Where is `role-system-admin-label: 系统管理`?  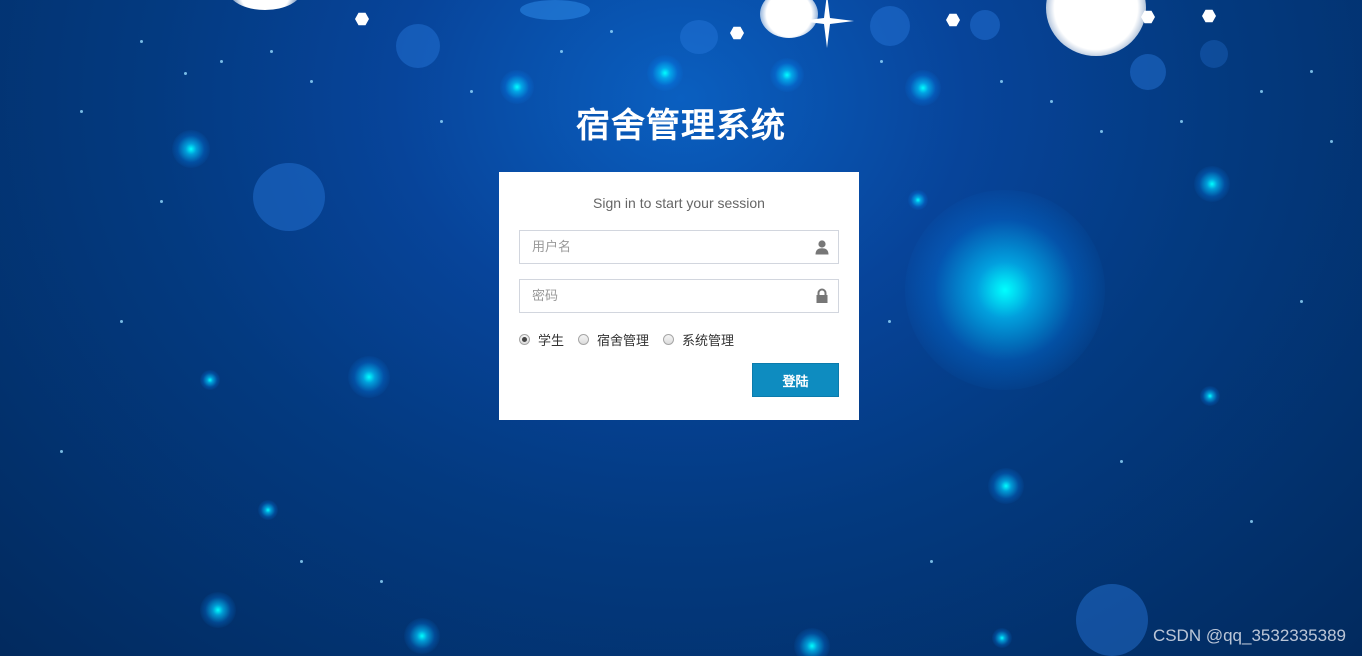
role-system-admin-label: 系统管理 is located at coordinates (708, 341).